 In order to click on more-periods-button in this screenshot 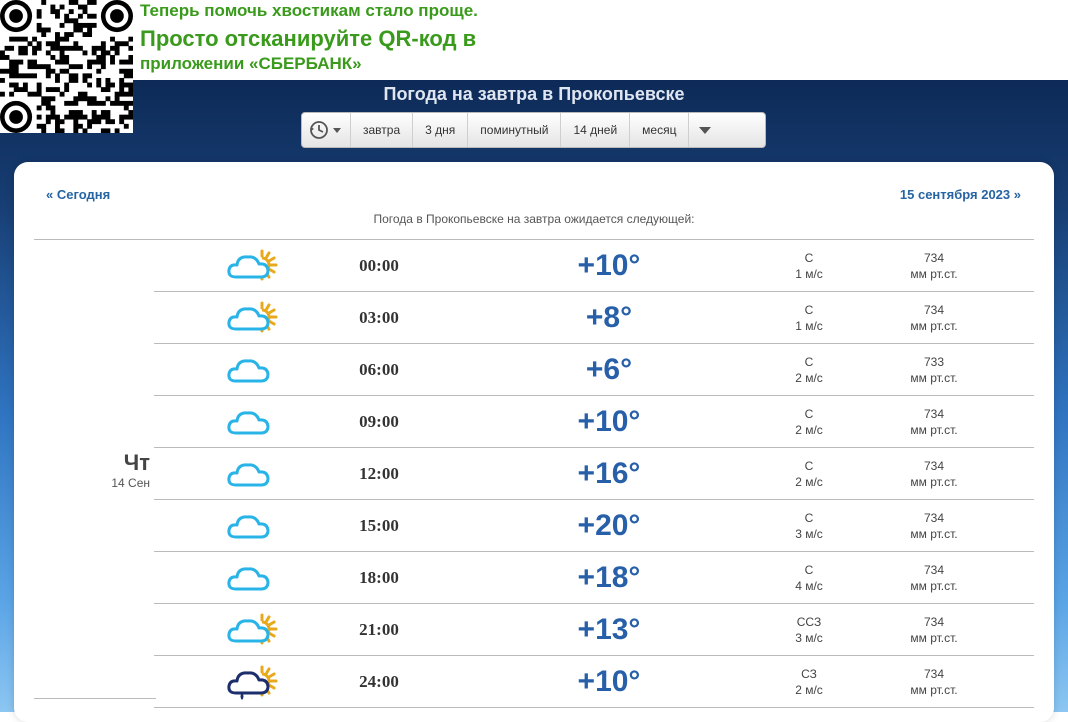, I will do `click(705, 130)`.